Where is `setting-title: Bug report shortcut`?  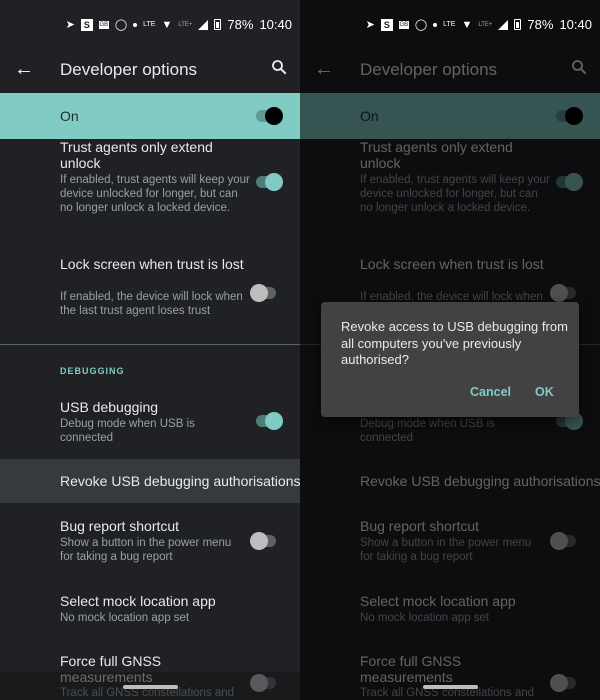 setting-title: Bug report shortcut is located at coordinates (120, 526).